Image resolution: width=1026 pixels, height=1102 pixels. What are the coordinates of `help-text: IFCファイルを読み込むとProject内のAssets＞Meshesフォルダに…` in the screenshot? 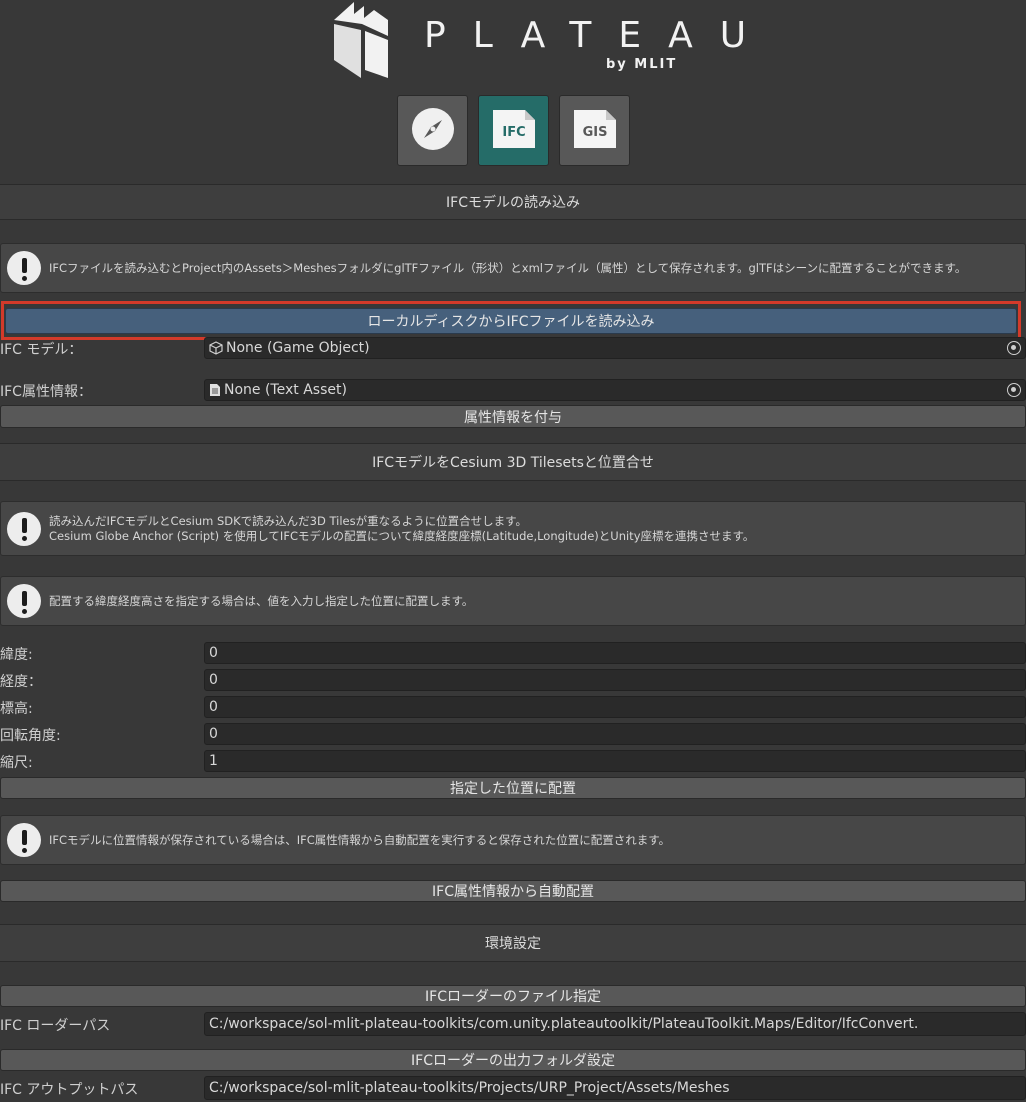 It's located at (508, 267).